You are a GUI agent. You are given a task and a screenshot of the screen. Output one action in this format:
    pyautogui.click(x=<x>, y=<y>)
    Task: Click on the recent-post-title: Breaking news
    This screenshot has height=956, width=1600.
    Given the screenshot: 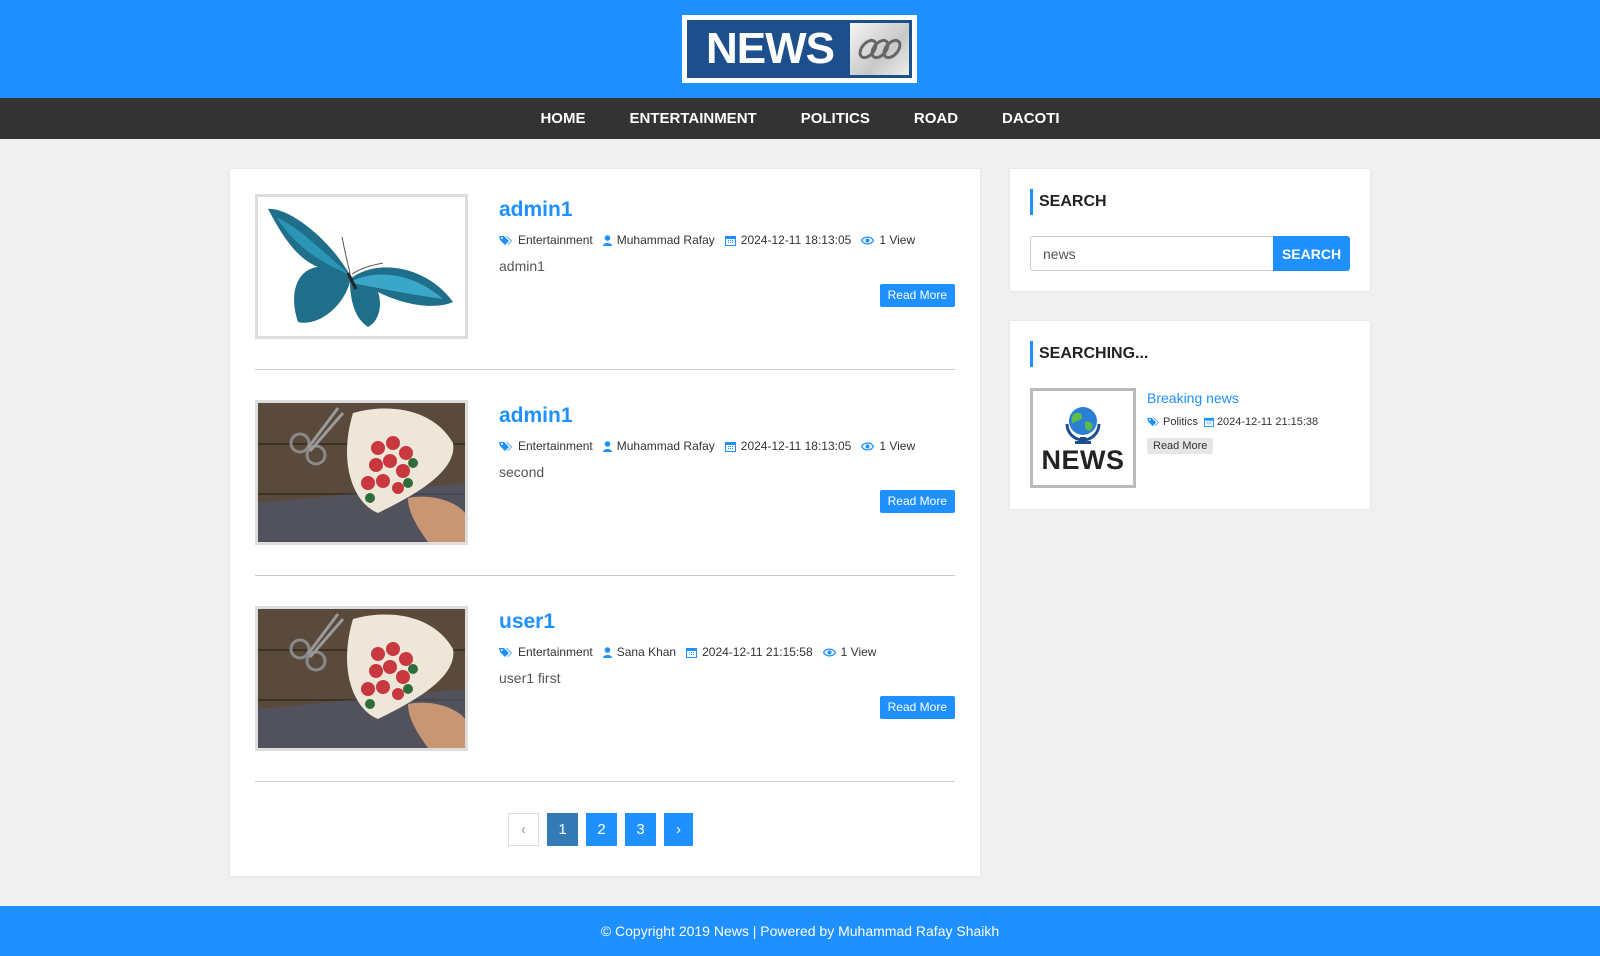 What is the action you would take?
    pyautogui.click(x=1235, y=398)
    